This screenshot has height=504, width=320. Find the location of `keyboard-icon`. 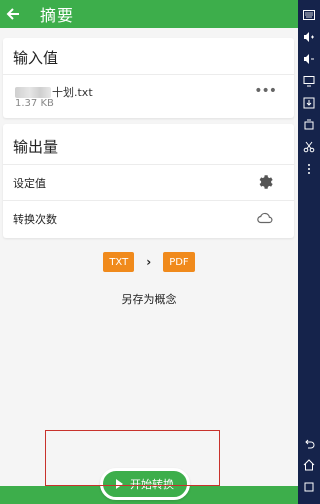

keyboard-icon is located at coordinates (309, 15).